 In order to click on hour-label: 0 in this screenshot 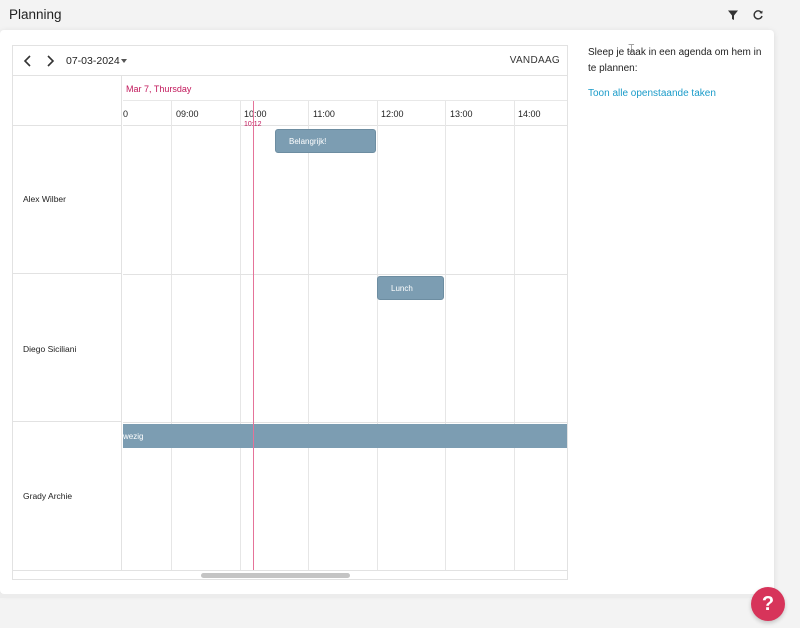, I will do `click(126, 114)`.